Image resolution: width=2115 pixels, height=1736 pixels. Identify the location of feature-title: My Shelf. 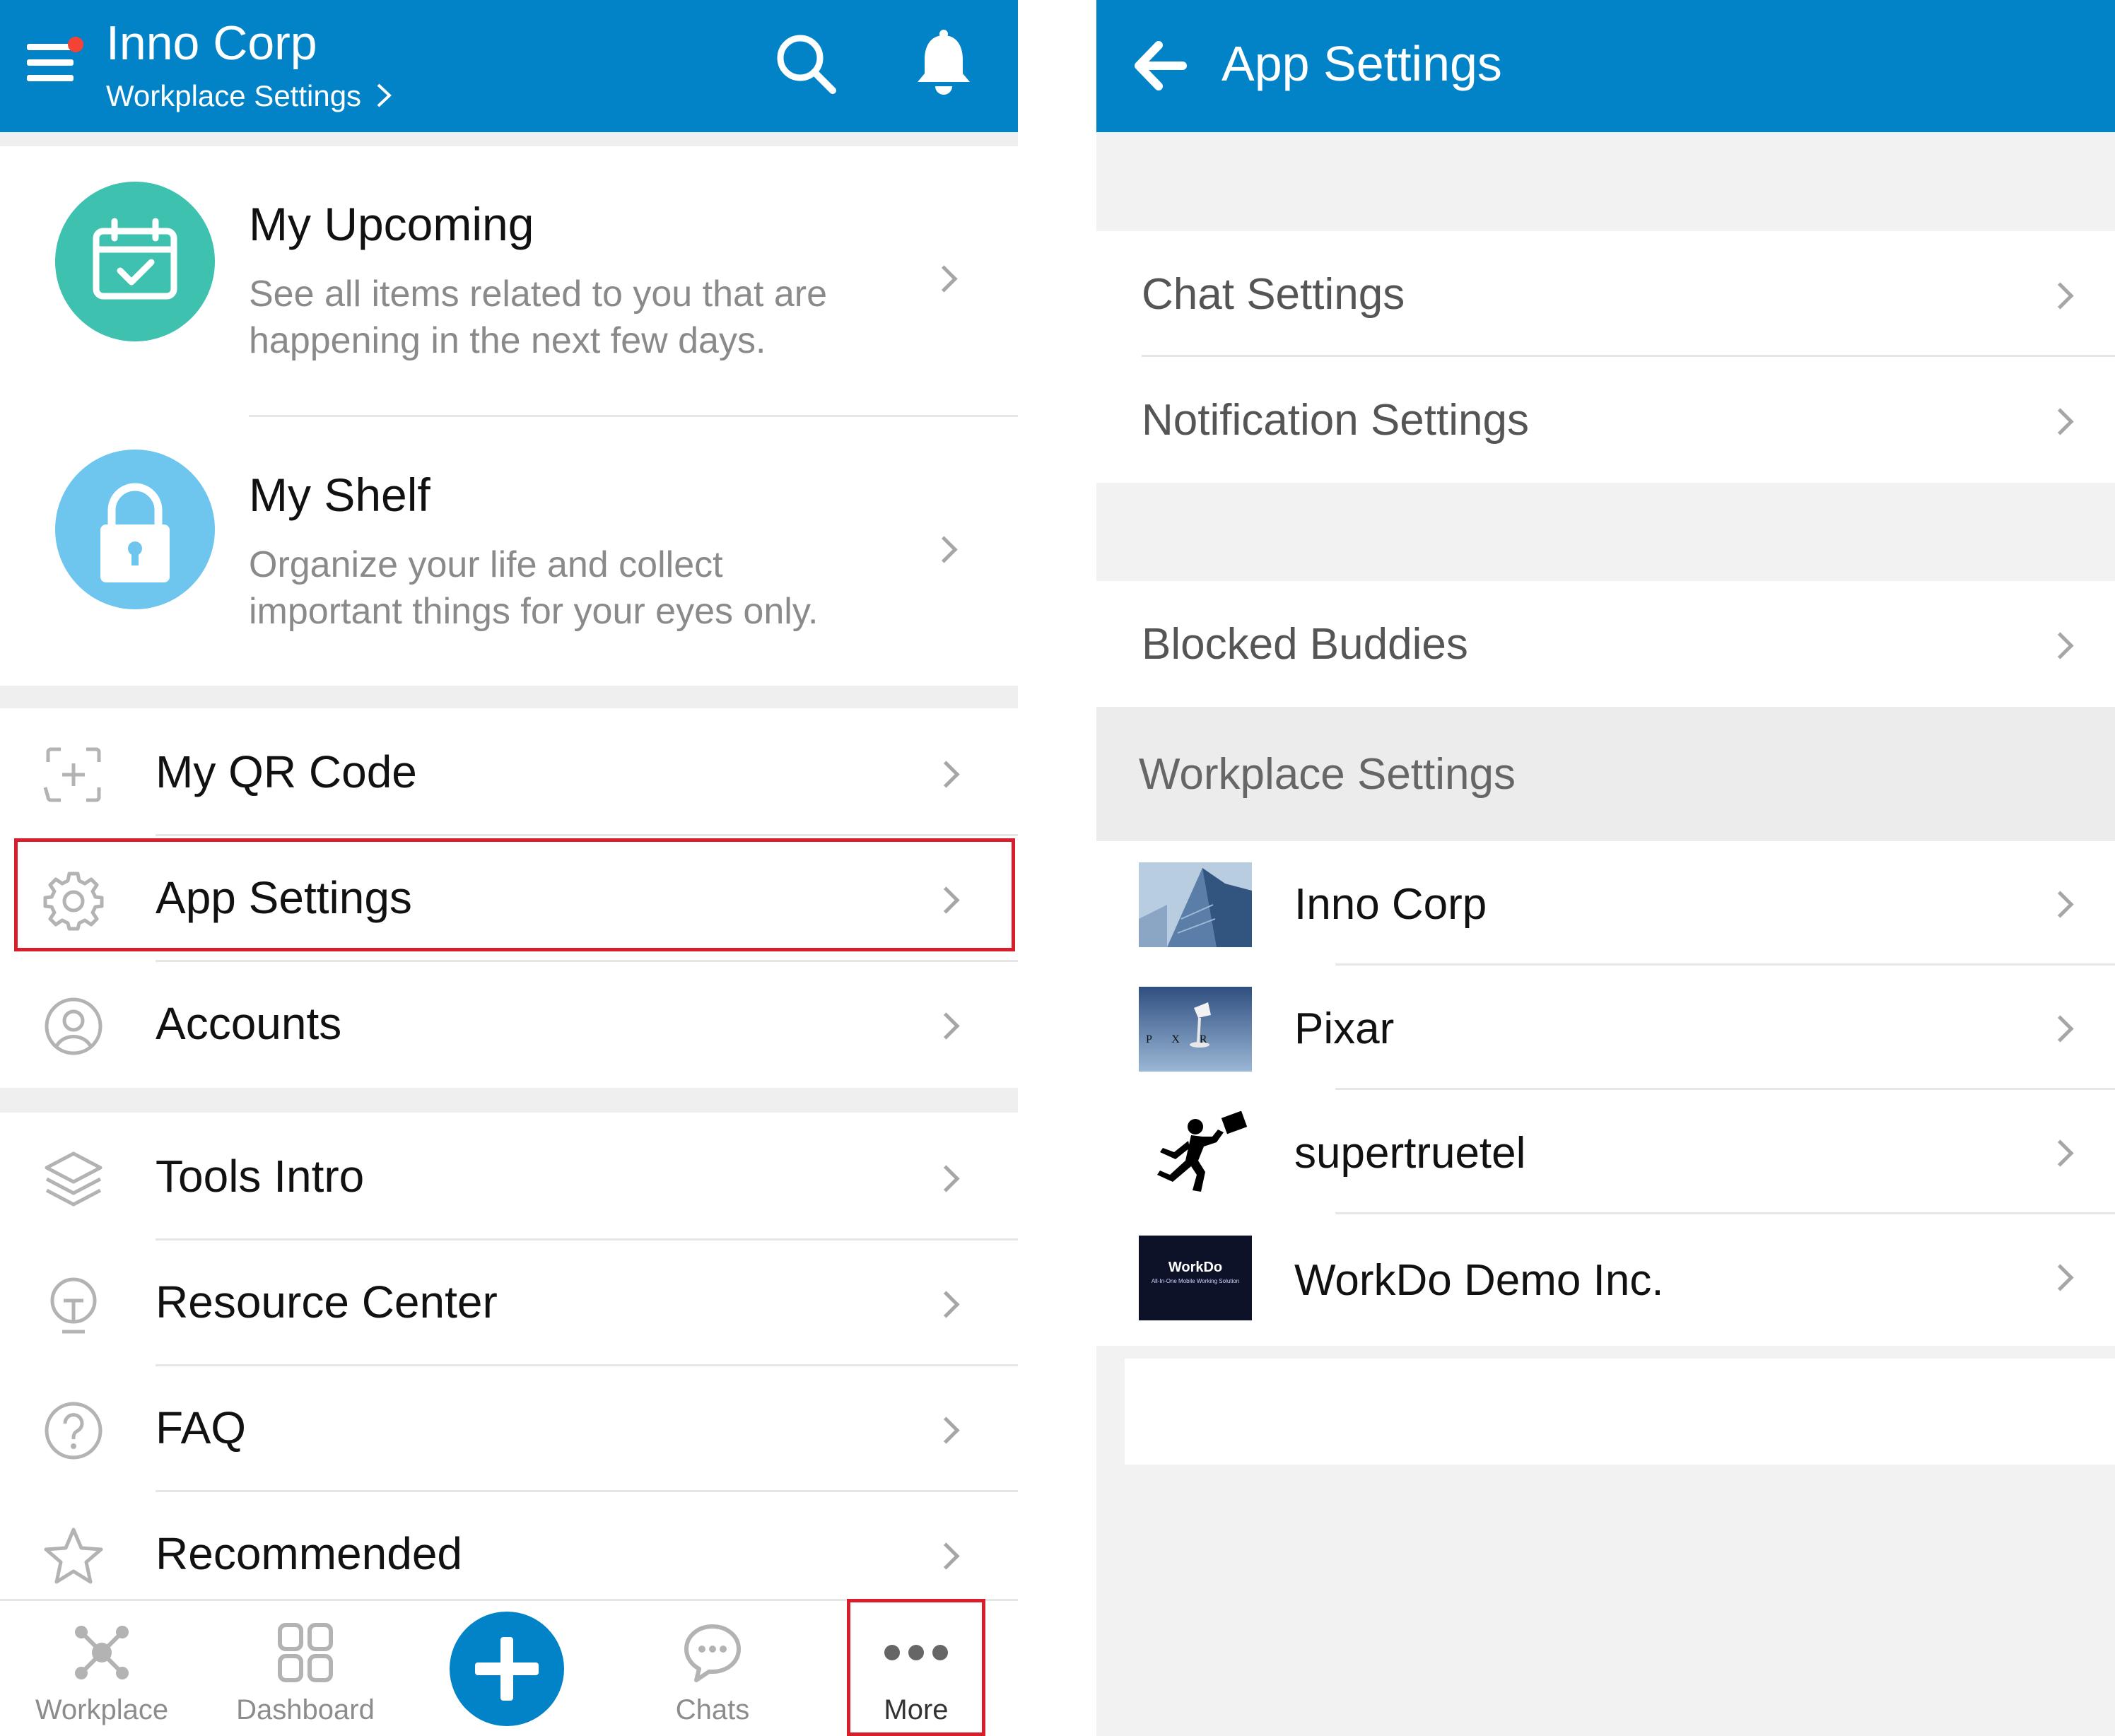
(339, 495).